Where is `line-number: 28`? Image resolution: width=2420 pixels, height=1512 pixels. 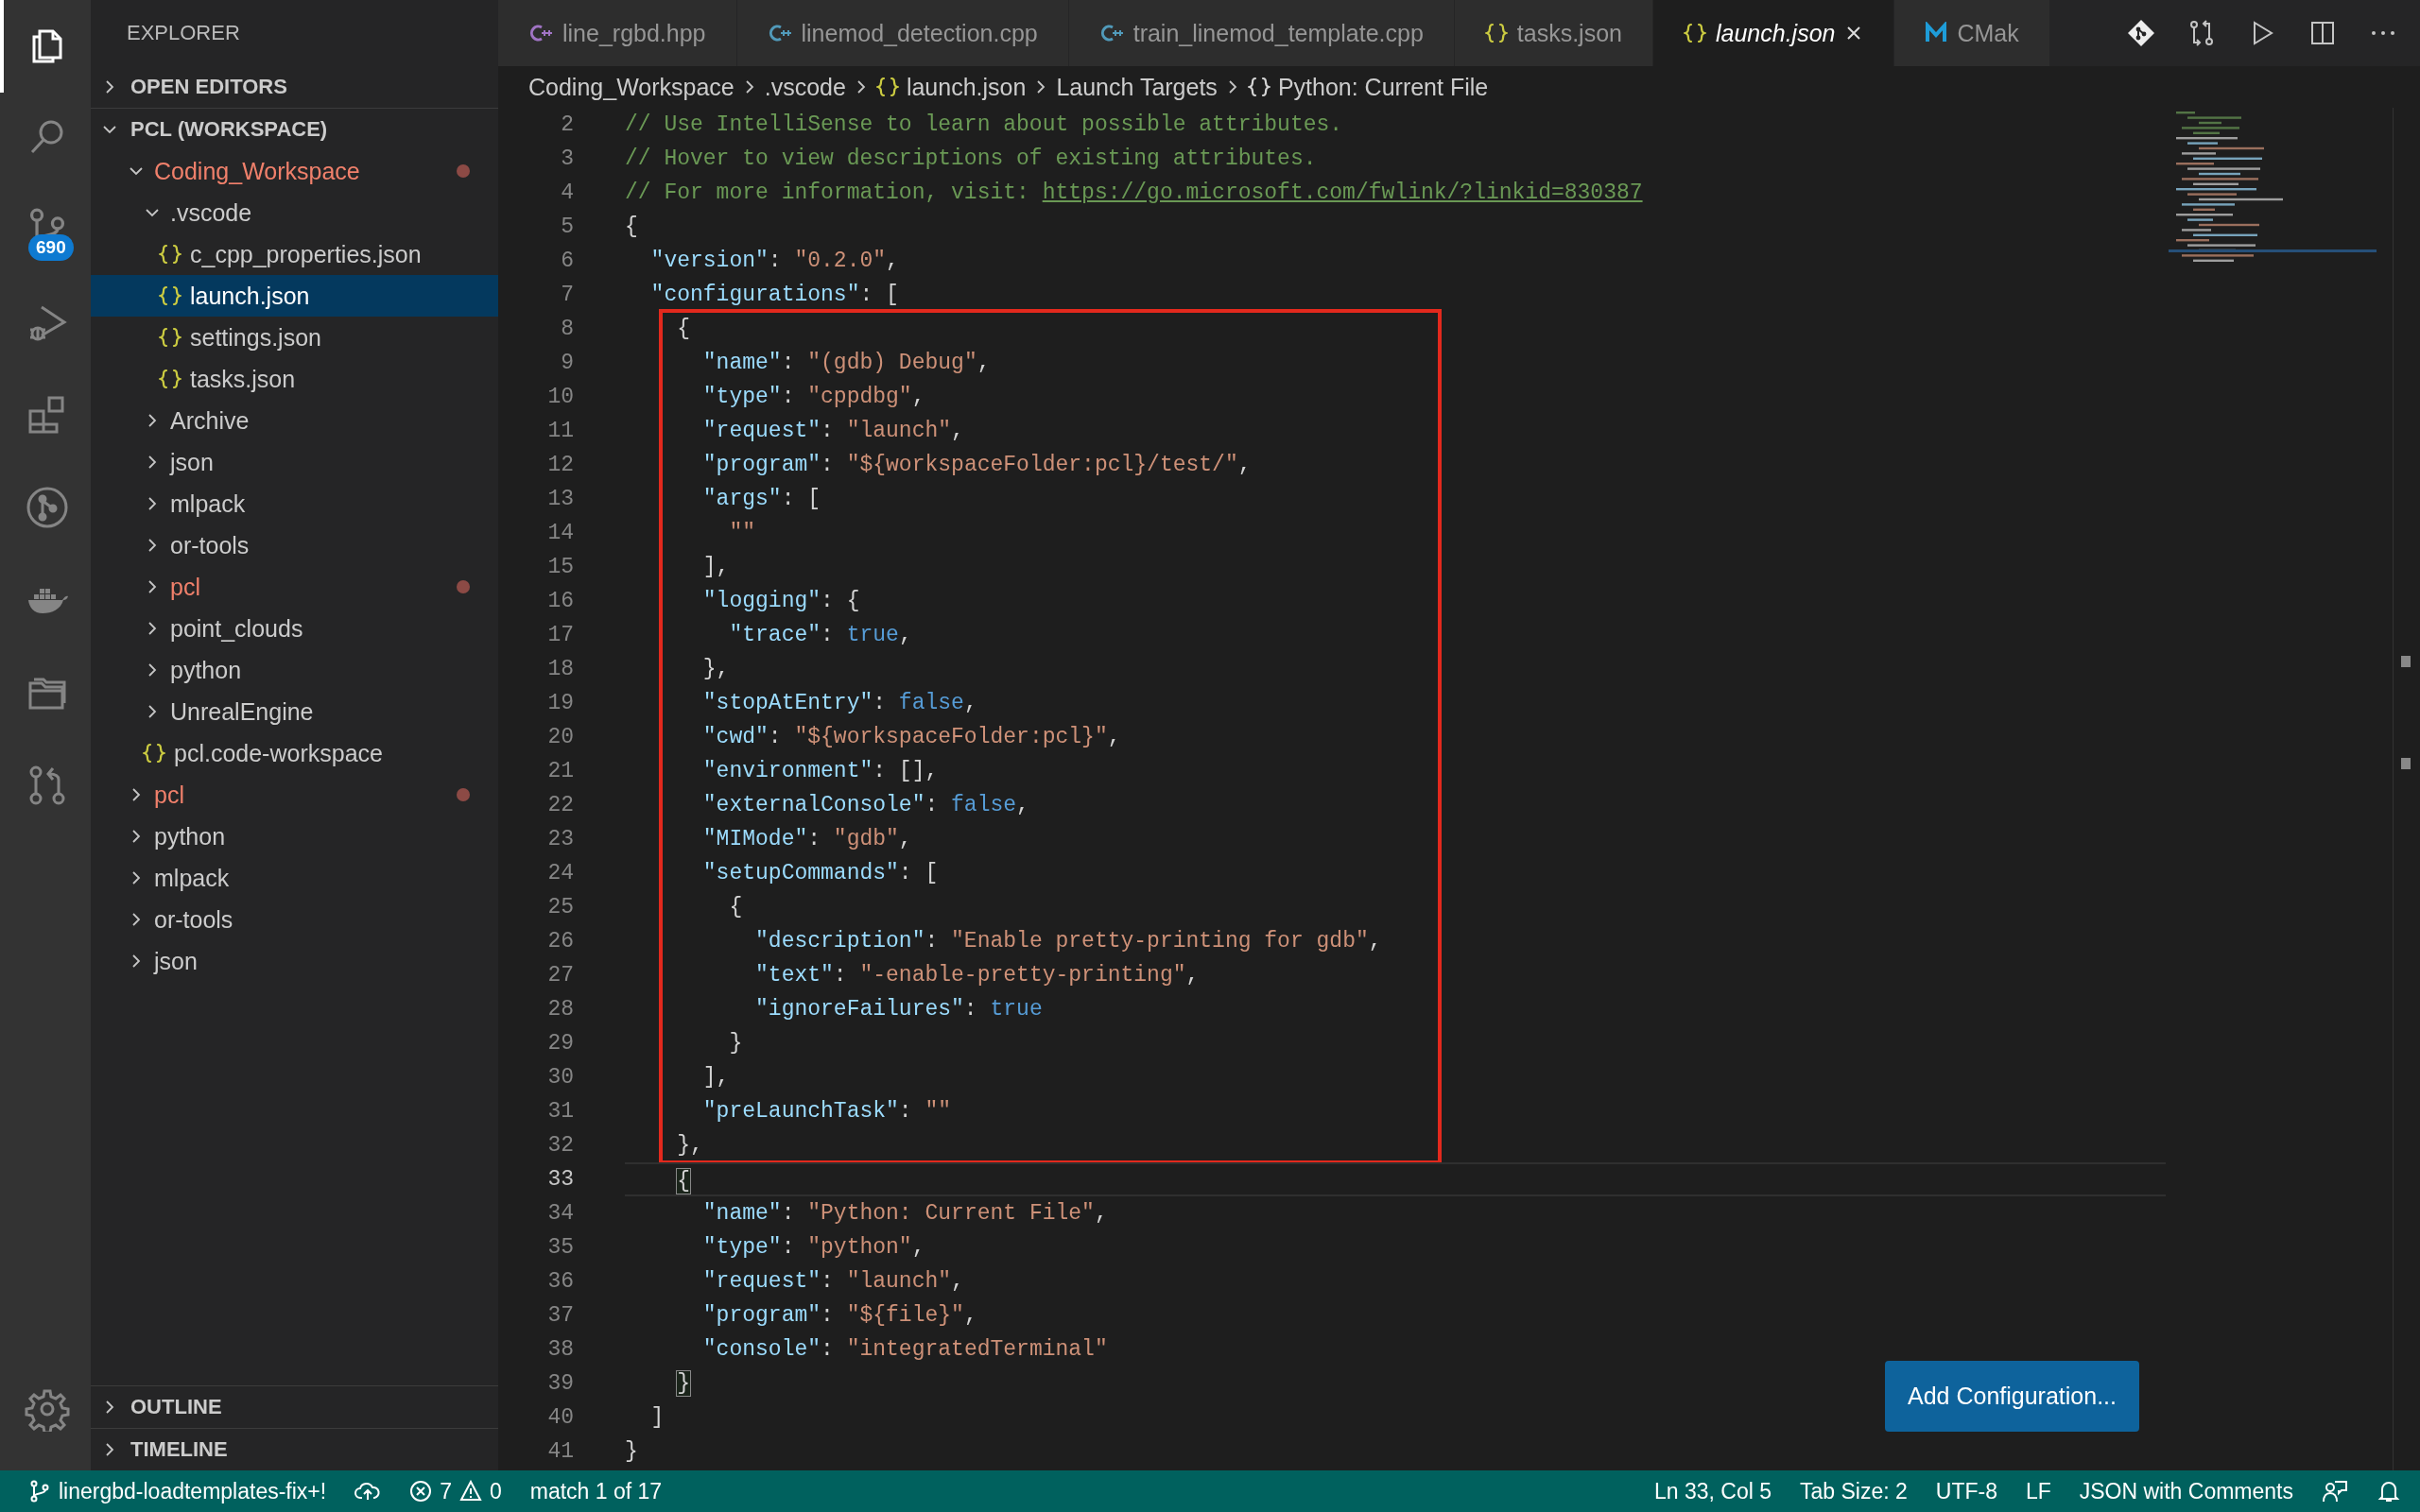
line-number: 28 is located at coordinates (560, 1009).